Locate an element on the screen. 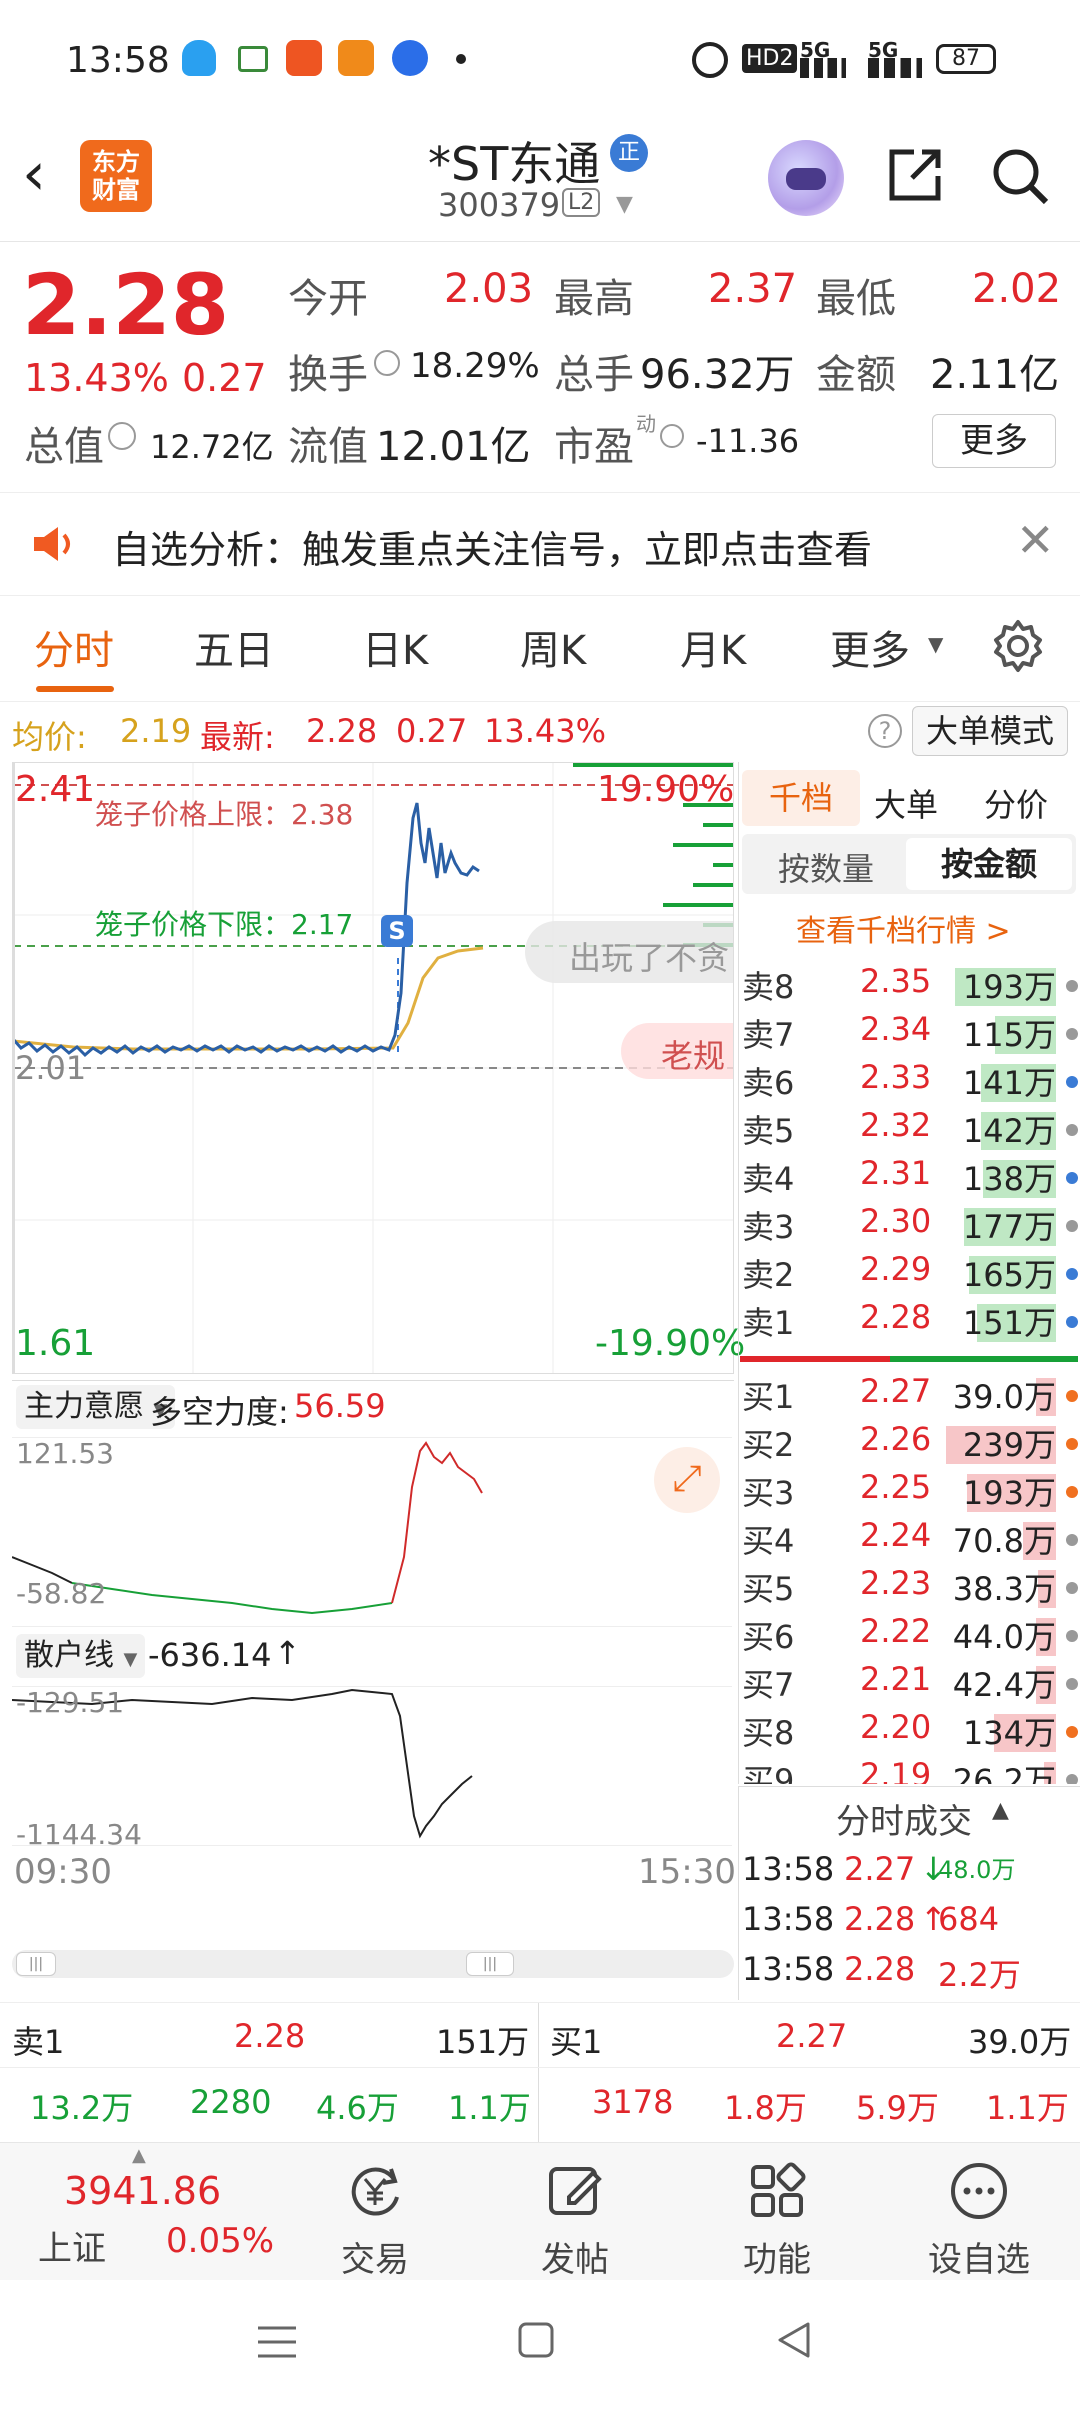 The height and width of the screenshot is (2412, 1080). big-order-mode-button: 大单模式 is located at coordinates (990, 731).